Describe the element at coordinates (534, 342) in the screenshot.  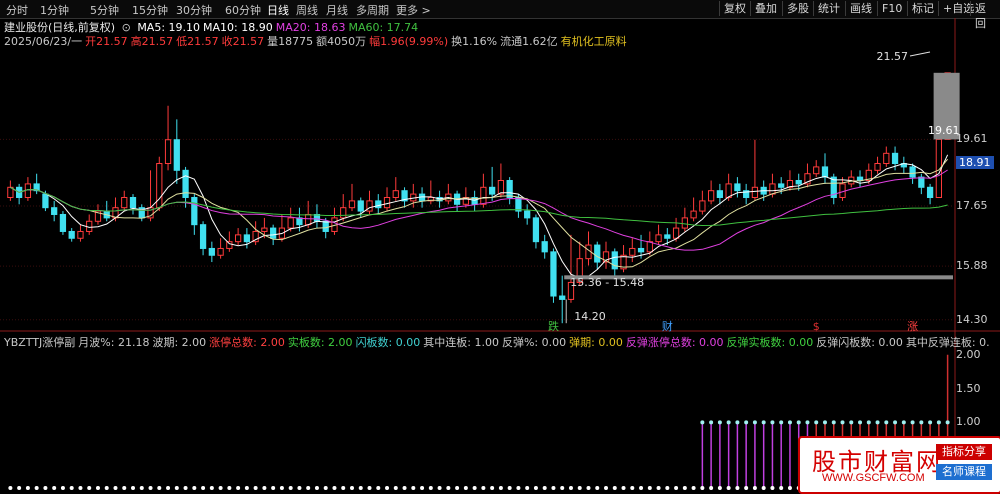
I see `indicator-item-7: 反弹%: 0.00` at that location.